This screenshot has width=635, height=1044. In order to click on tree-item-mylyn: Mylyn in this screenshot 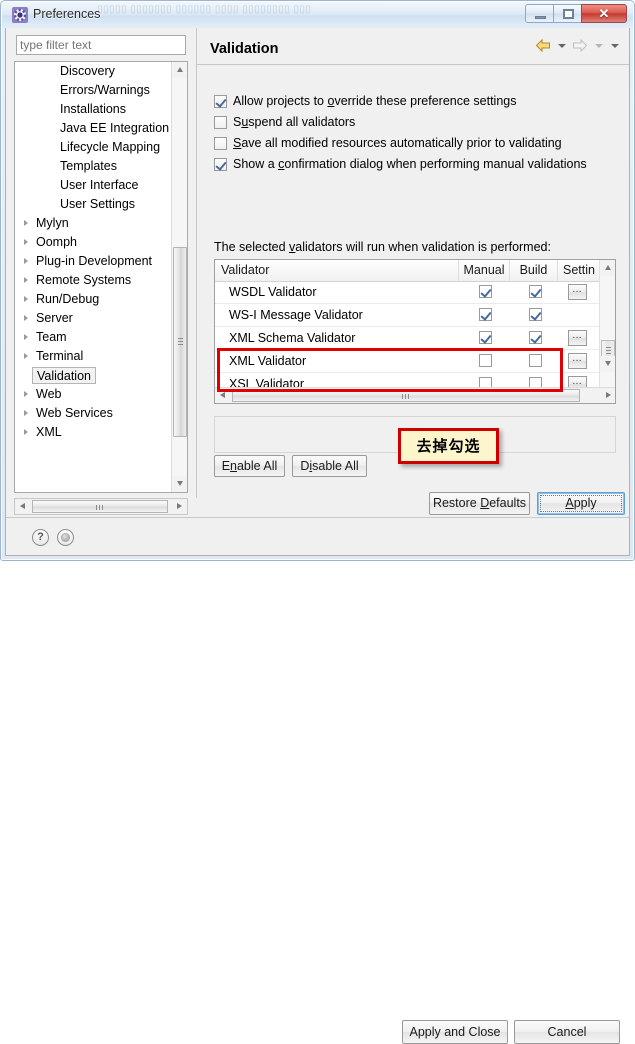, I will do `click(93, 223)`.